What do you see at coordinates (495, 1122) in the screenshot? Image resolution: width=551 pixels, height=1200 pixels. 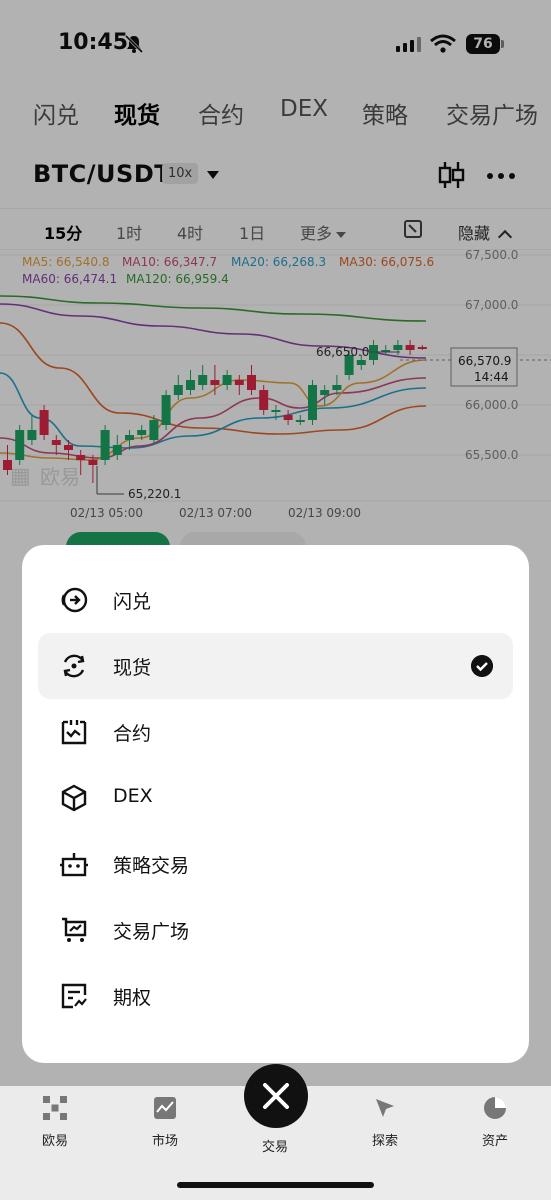 I see `nav-assets: 资产` at bounding box center [495, 1122].